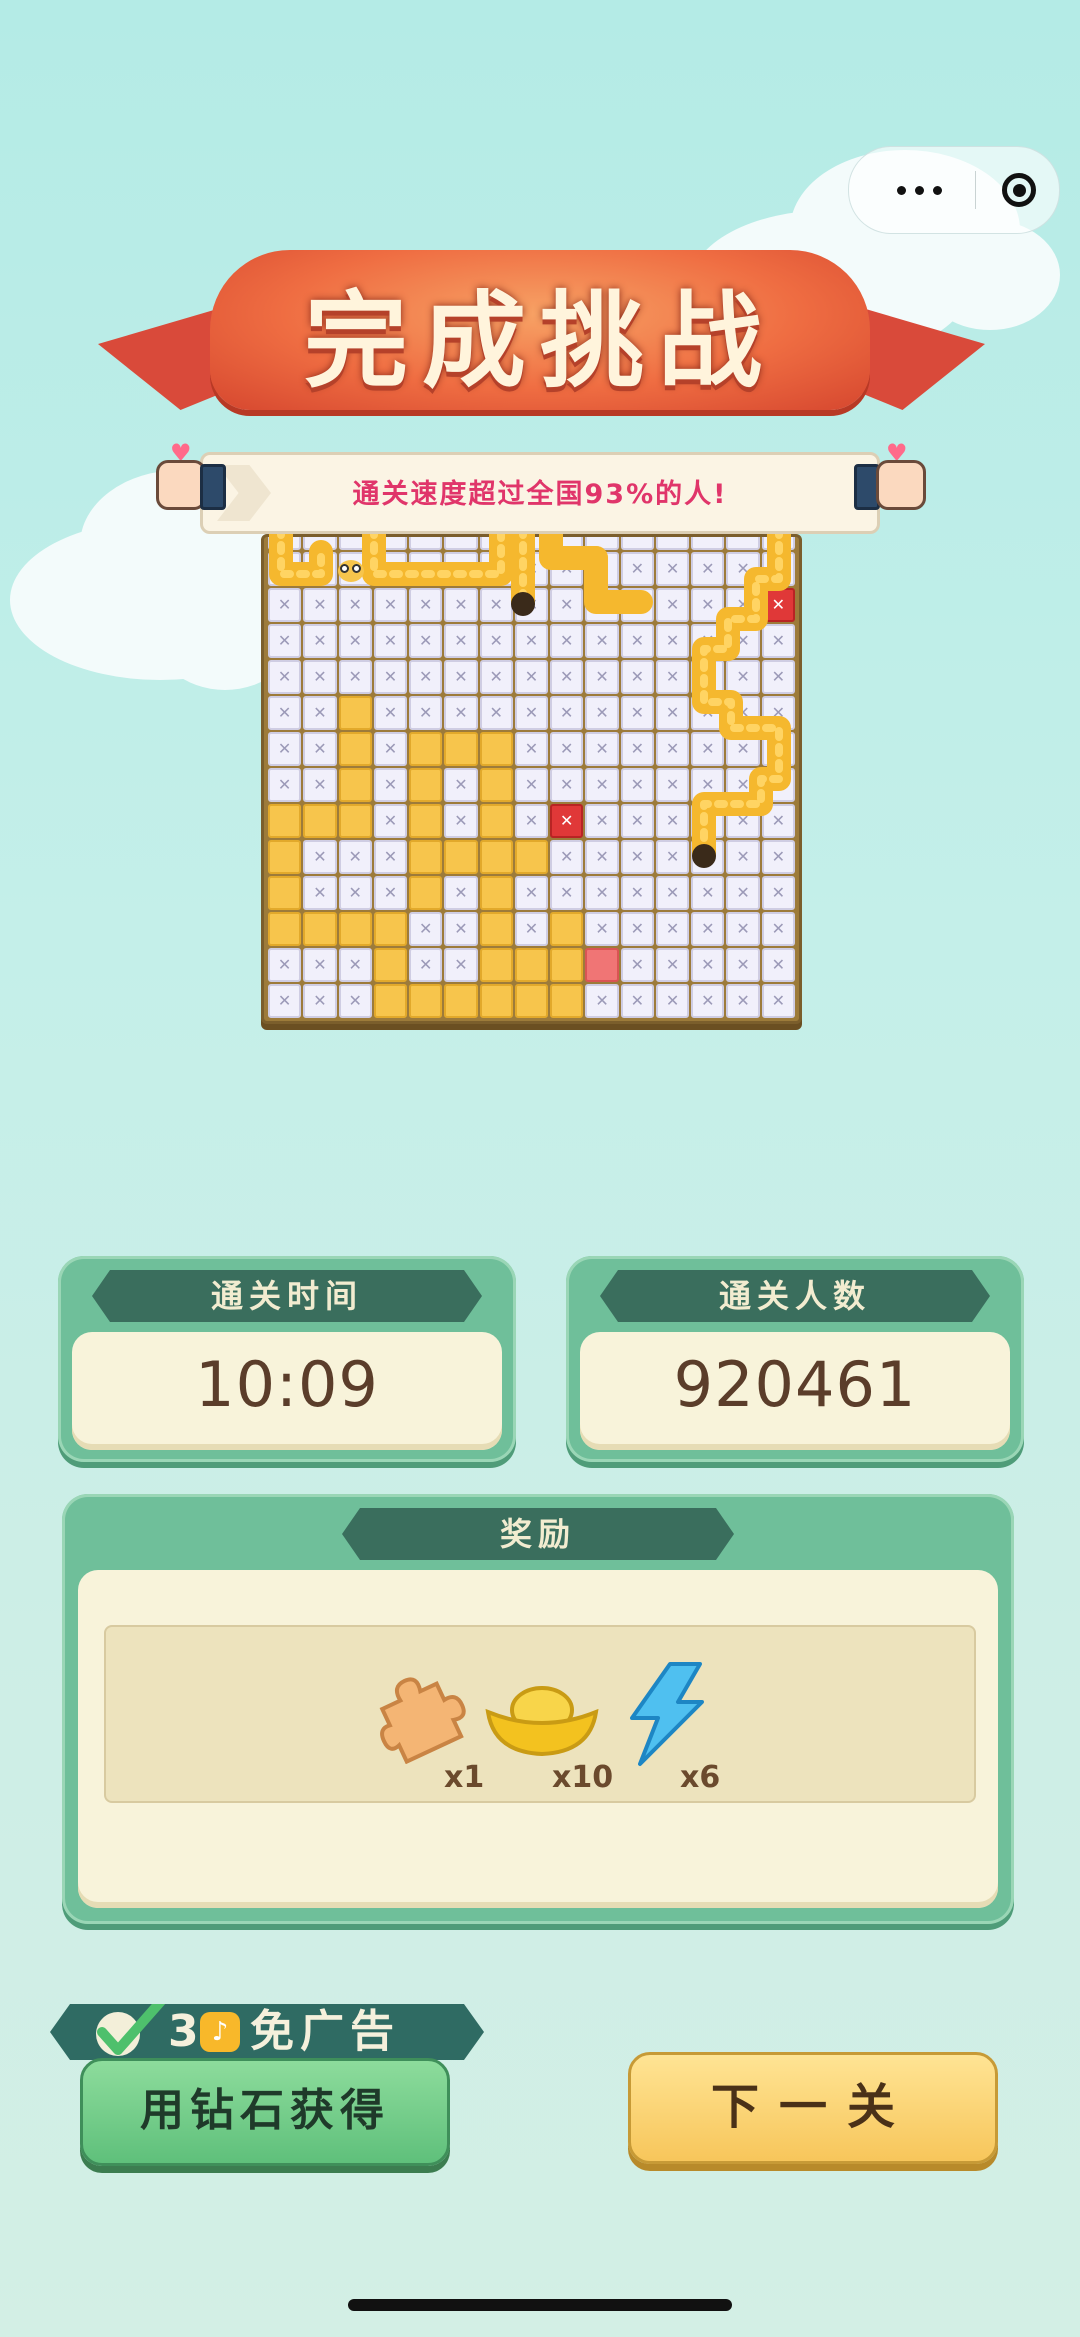  I want to click on snake-face-icon, so click(351, 571).